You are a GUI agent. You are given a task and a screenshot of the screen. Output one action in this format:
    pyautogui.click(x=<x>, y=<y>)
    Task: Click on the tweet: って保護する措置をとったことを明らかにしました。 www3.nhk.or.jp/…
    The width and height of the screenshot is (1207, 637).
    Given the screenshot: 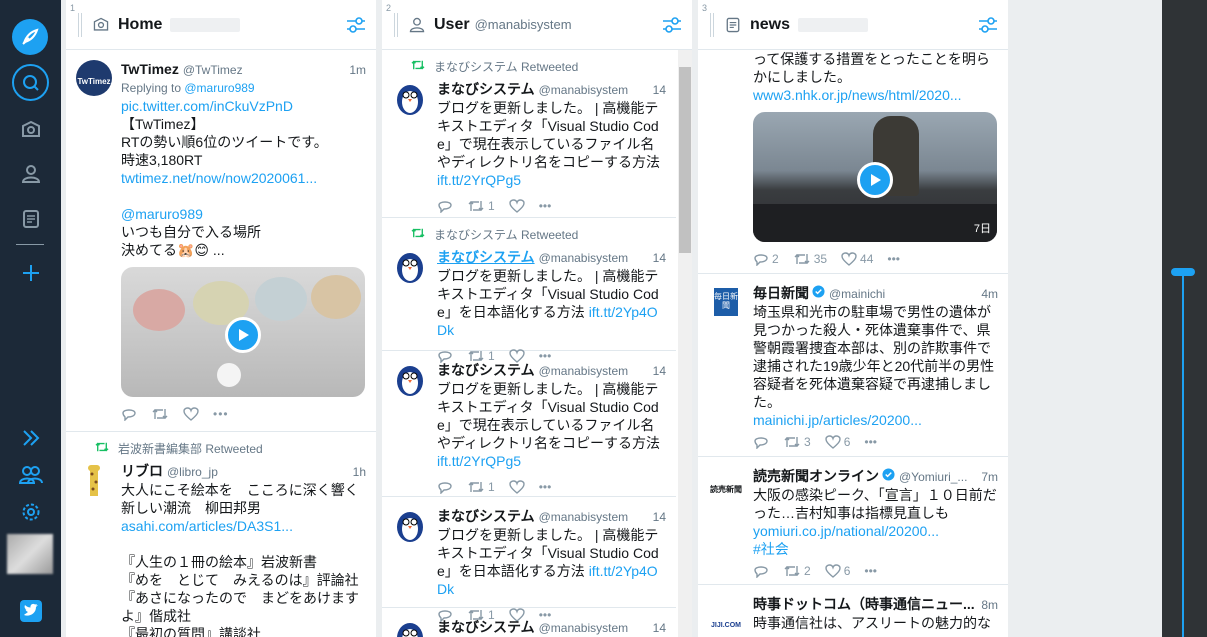 What is the action you would take?
    pyautogui.click(x=853, y=162)
    